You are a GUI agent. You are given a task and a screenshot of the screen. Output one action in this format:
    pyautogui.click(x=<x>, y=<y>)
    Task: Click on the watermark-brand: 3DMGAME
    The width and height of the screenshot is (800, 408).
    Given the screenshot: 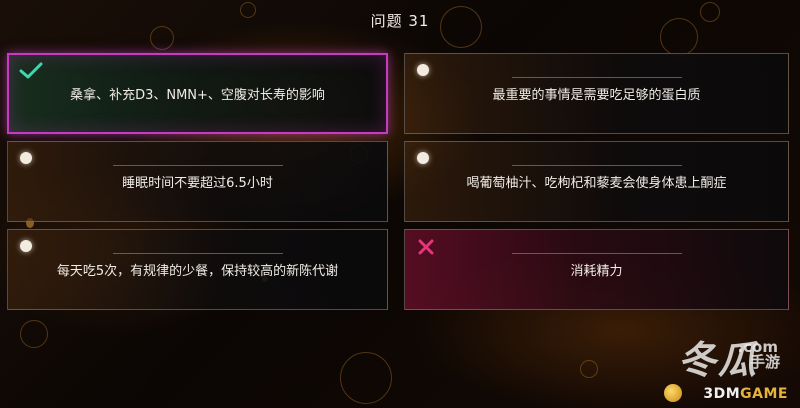 What is the action you would take?
    pyautogui.click(x=745, y=394)
    